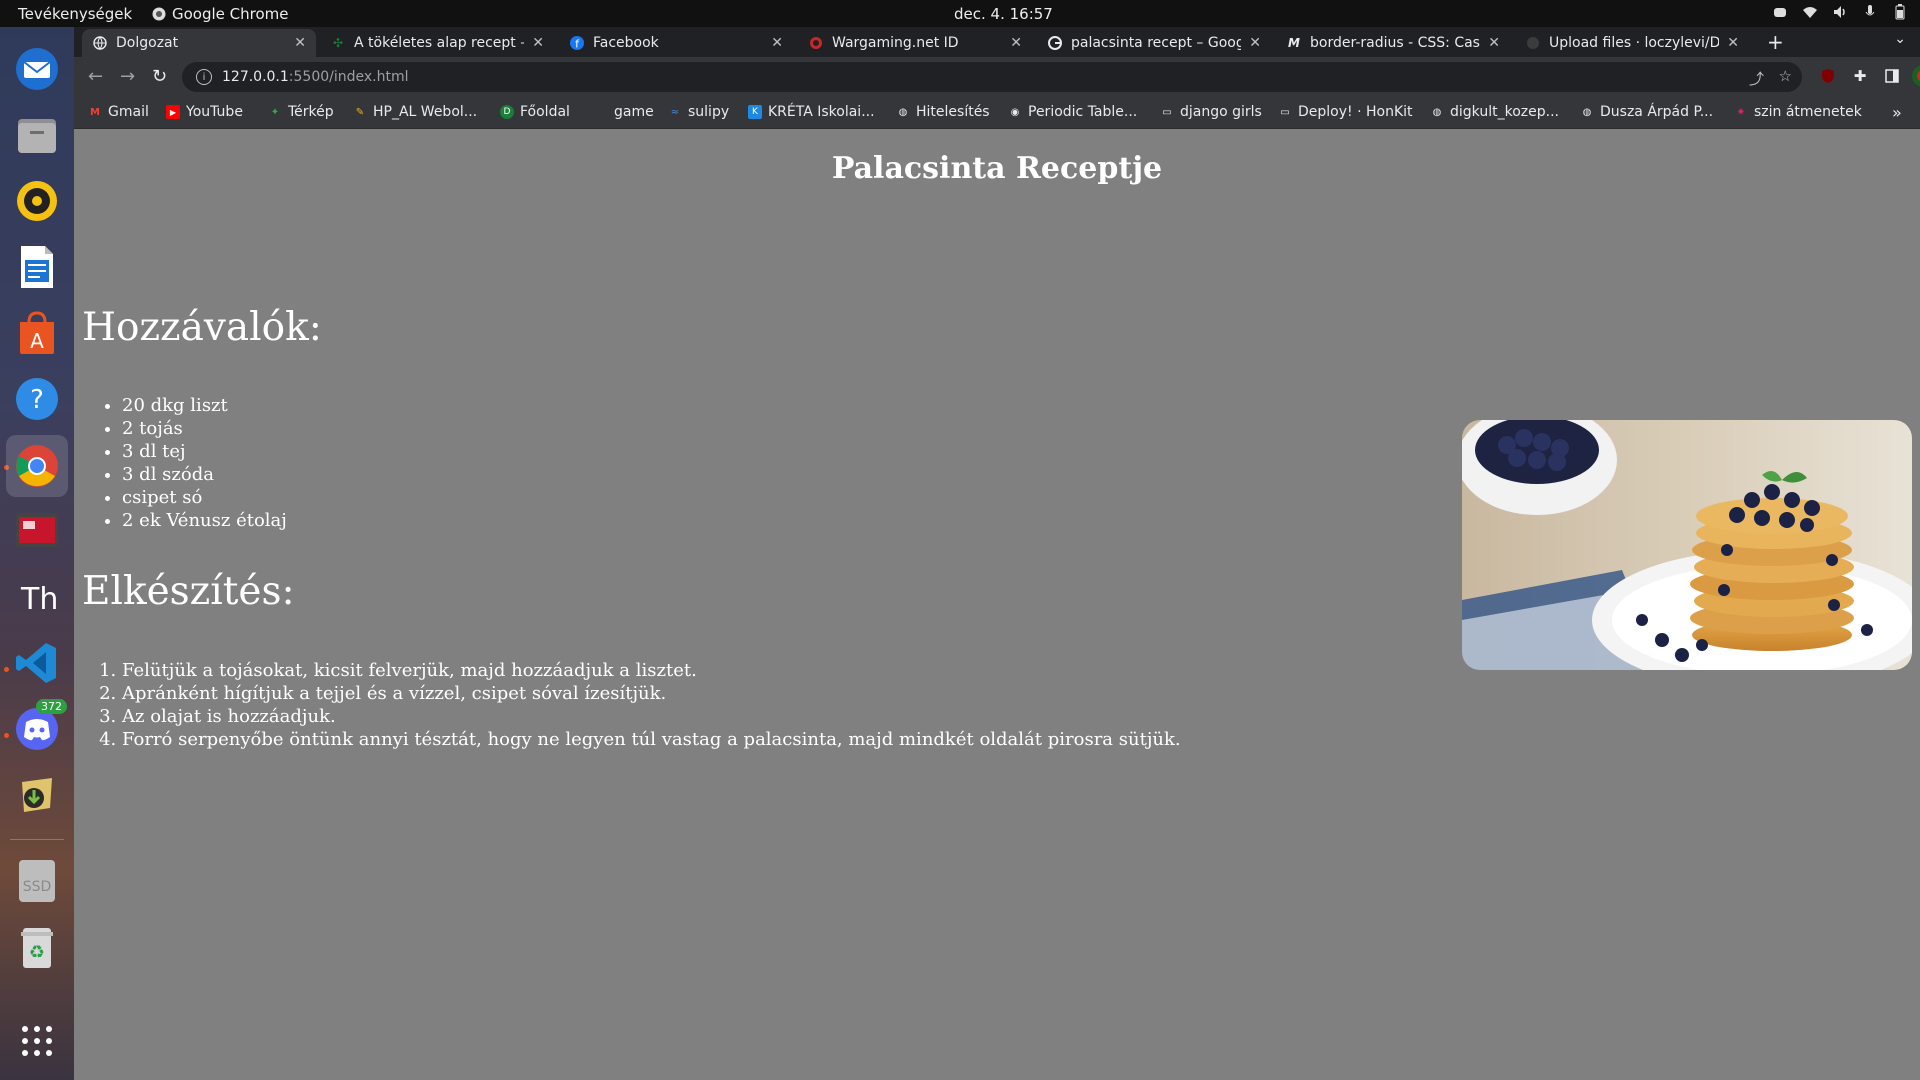  What do you see at coordinates (755, 112) in the screenshot?
I see `kreta-icon: K` at bounding box center [755, 112].